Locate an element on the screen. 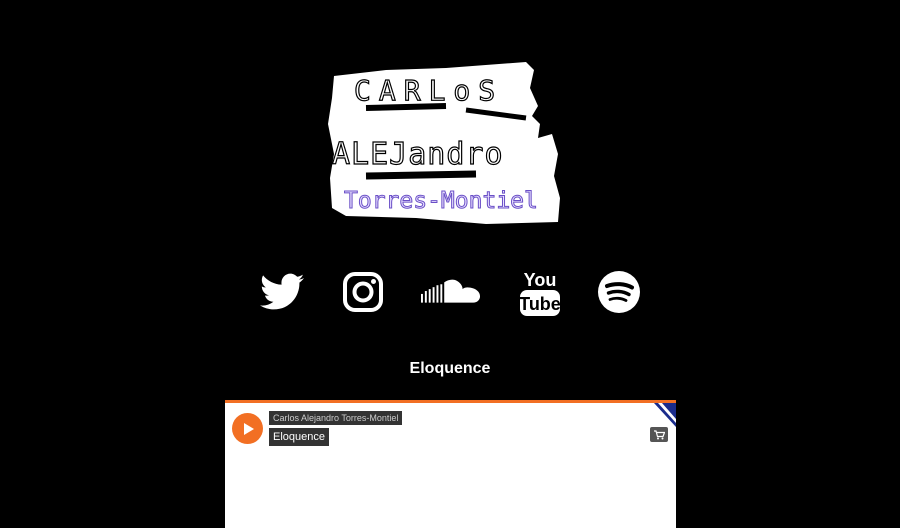 This screenshot has width=900, height=528. twitter-icon is located at coordinates (282, 291).